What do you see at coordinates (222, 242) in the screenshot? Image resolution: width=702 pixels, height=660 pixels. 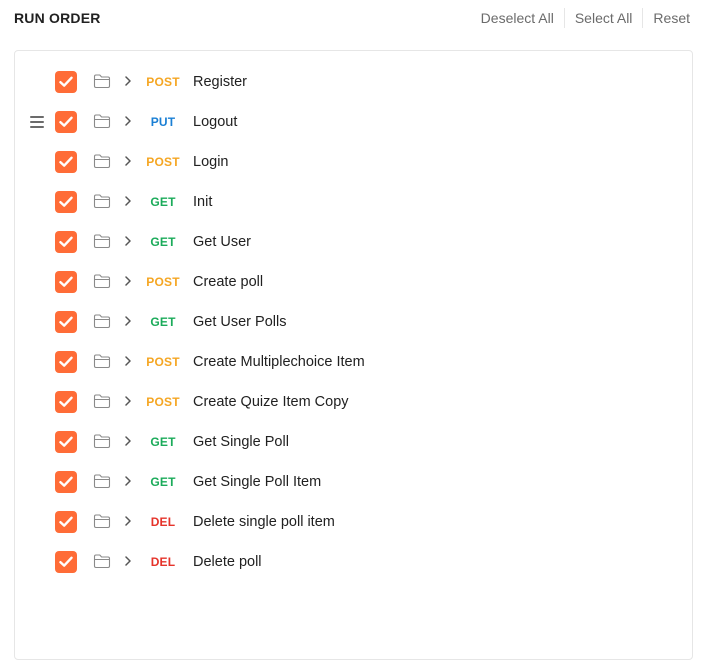 I see `request-name: Get User` at bounding box center [222, 242].